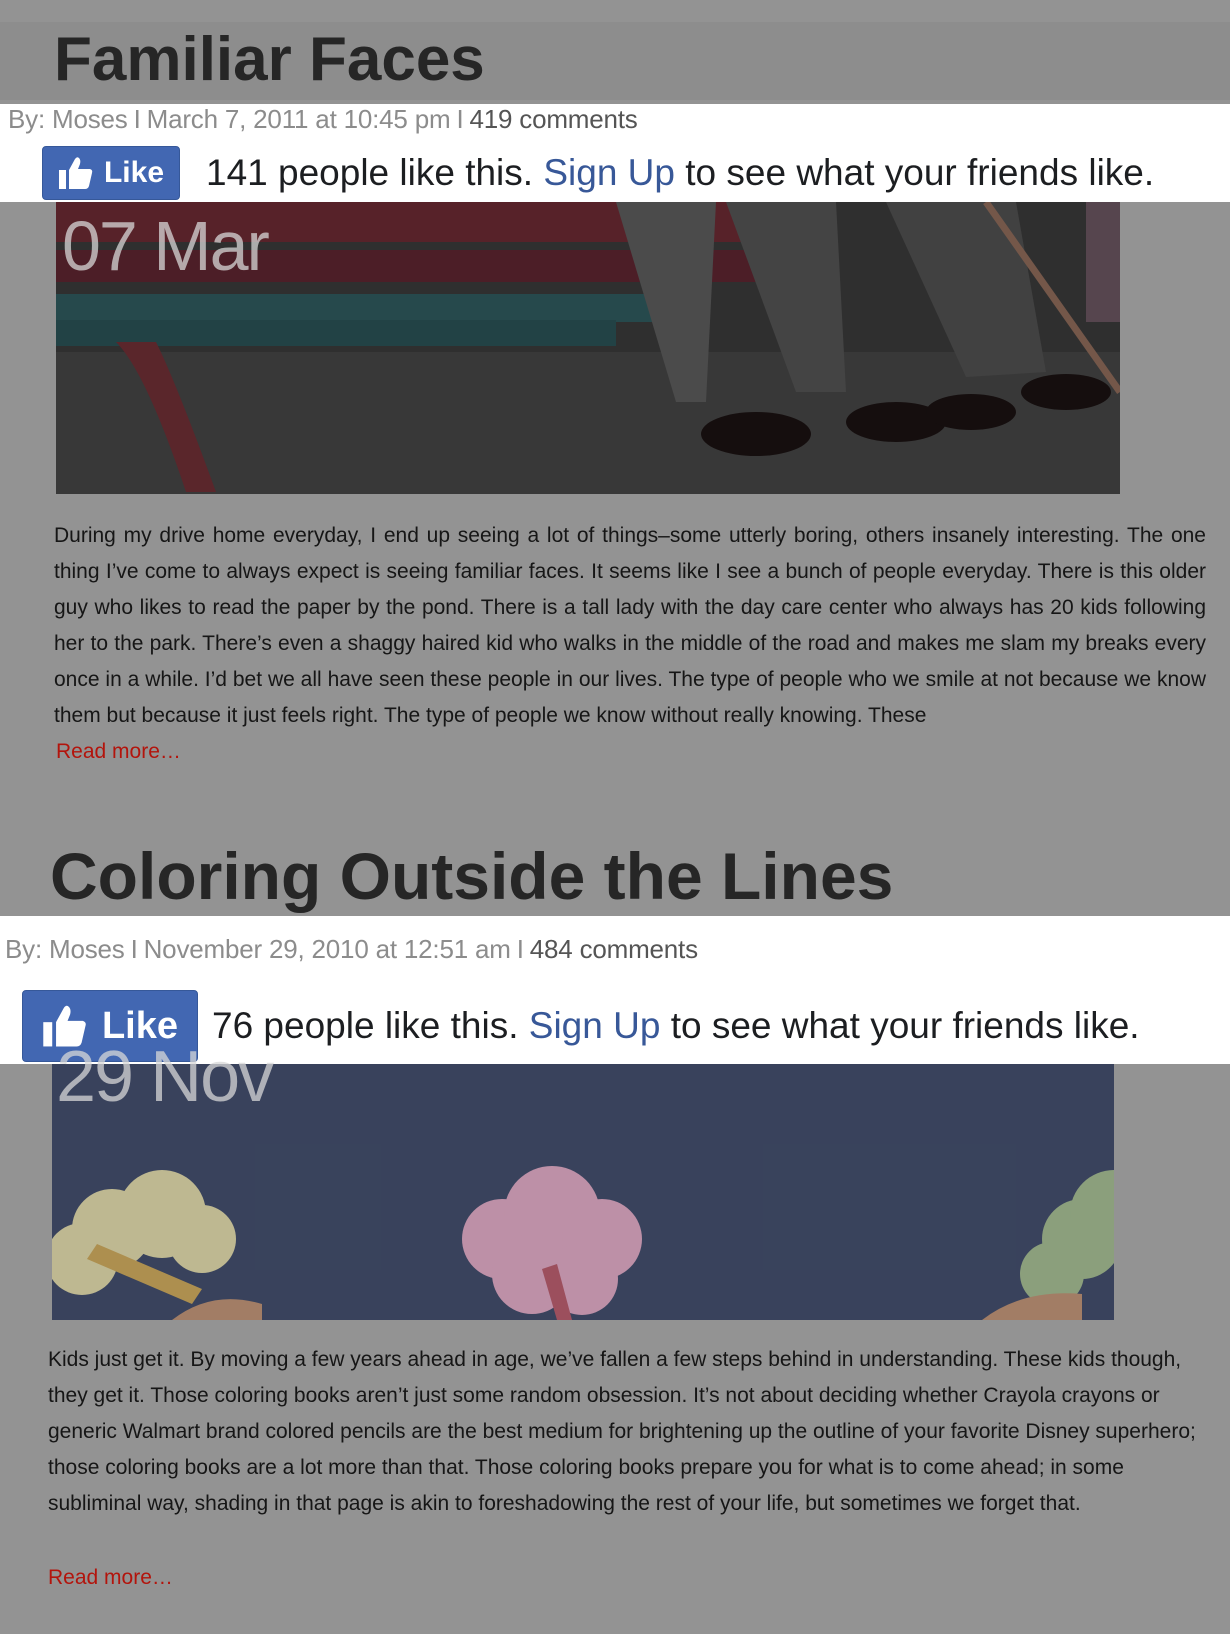 This screenshot has height=1634, width=1230. I want to click on post-date-overlay: 07 Mar, so click(166, 246).